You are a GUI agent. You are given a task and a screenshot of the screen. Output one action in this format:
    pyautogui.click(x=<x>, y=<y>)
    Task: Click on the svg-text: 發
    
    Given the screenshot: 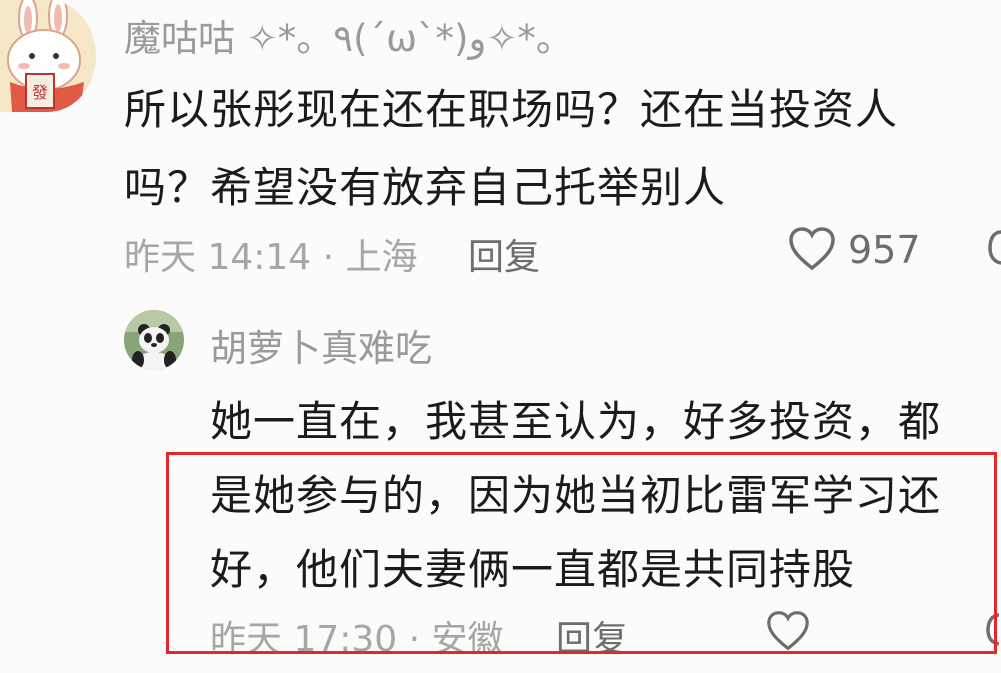 What is the action you would take?
    pyautogui.click(x=40, y=92)
    